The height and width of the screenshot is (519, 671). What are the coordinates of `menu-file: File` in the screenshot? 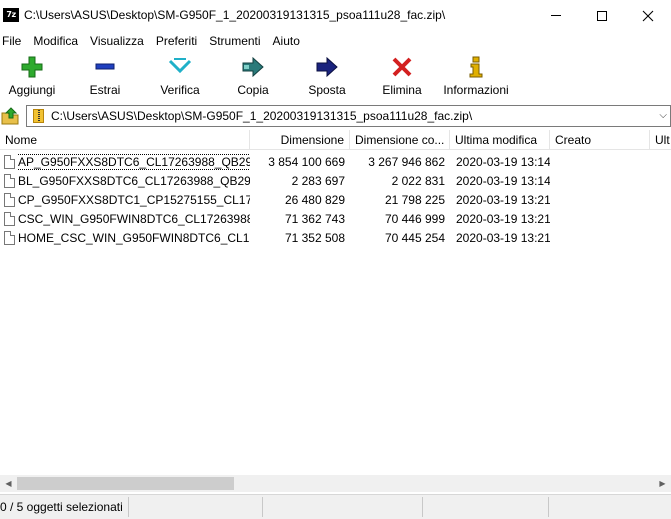 It's located at (13, 41).